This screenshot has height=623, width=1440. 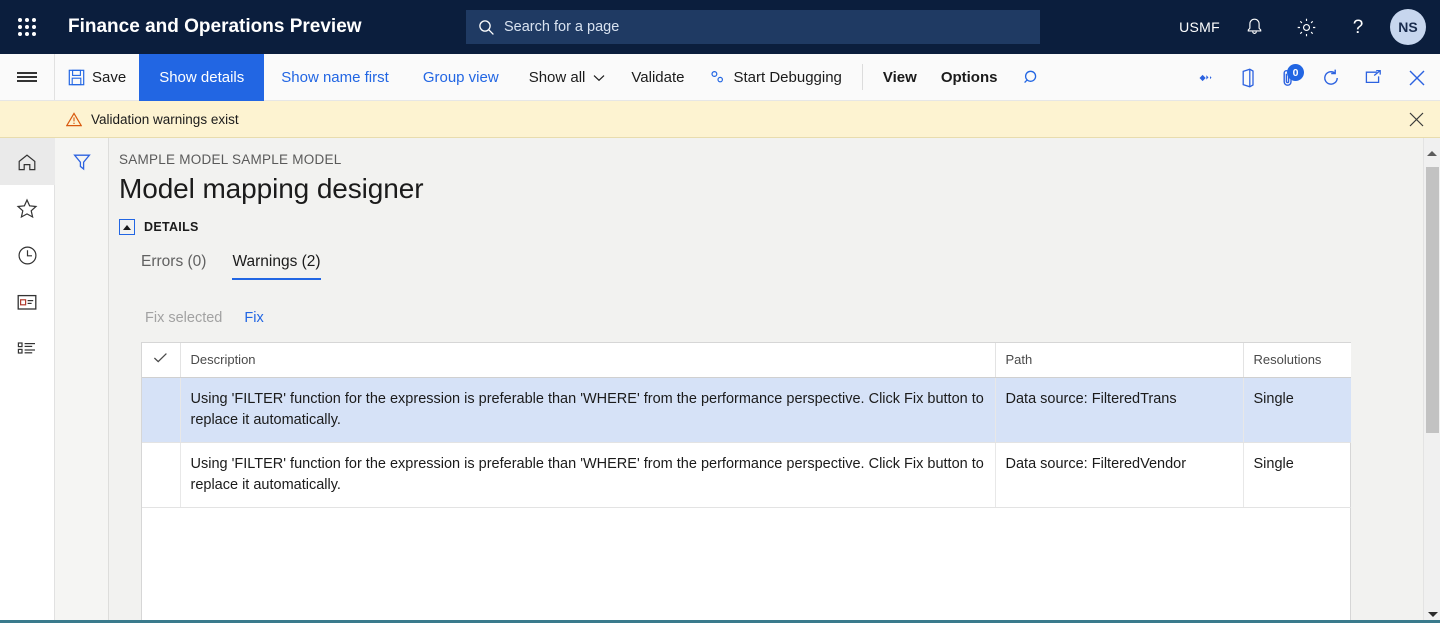 I want to click on grid-actions: Fix selected Fix, so click(x=792, y=318).